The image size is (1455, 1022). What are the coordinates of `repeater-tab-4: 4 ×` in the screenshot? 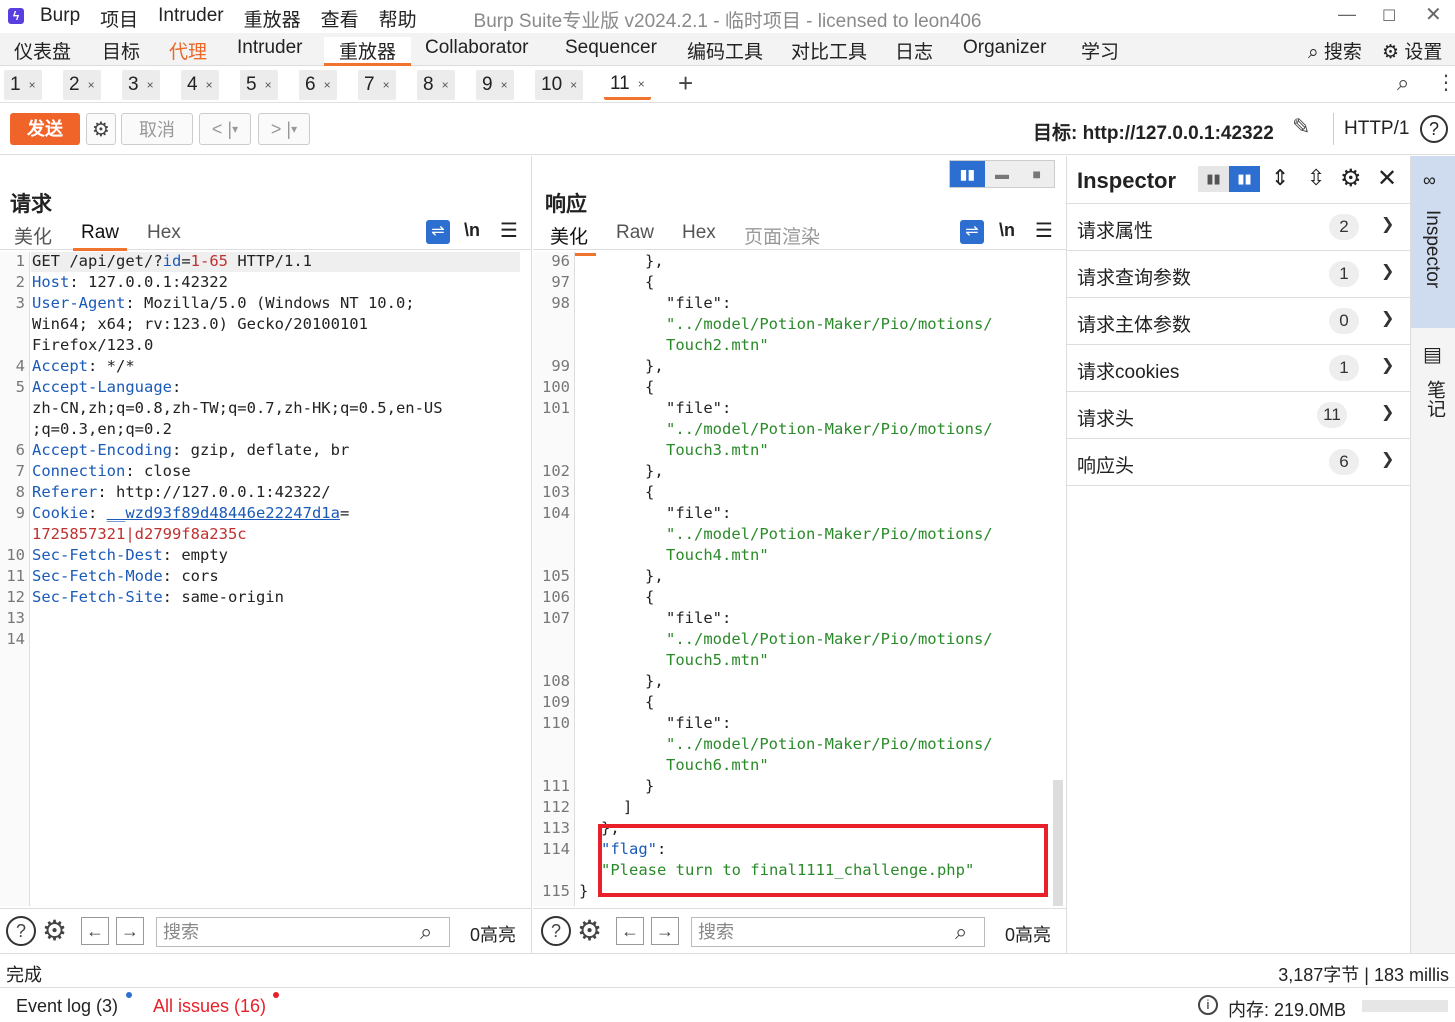 It's located at (200, 85).